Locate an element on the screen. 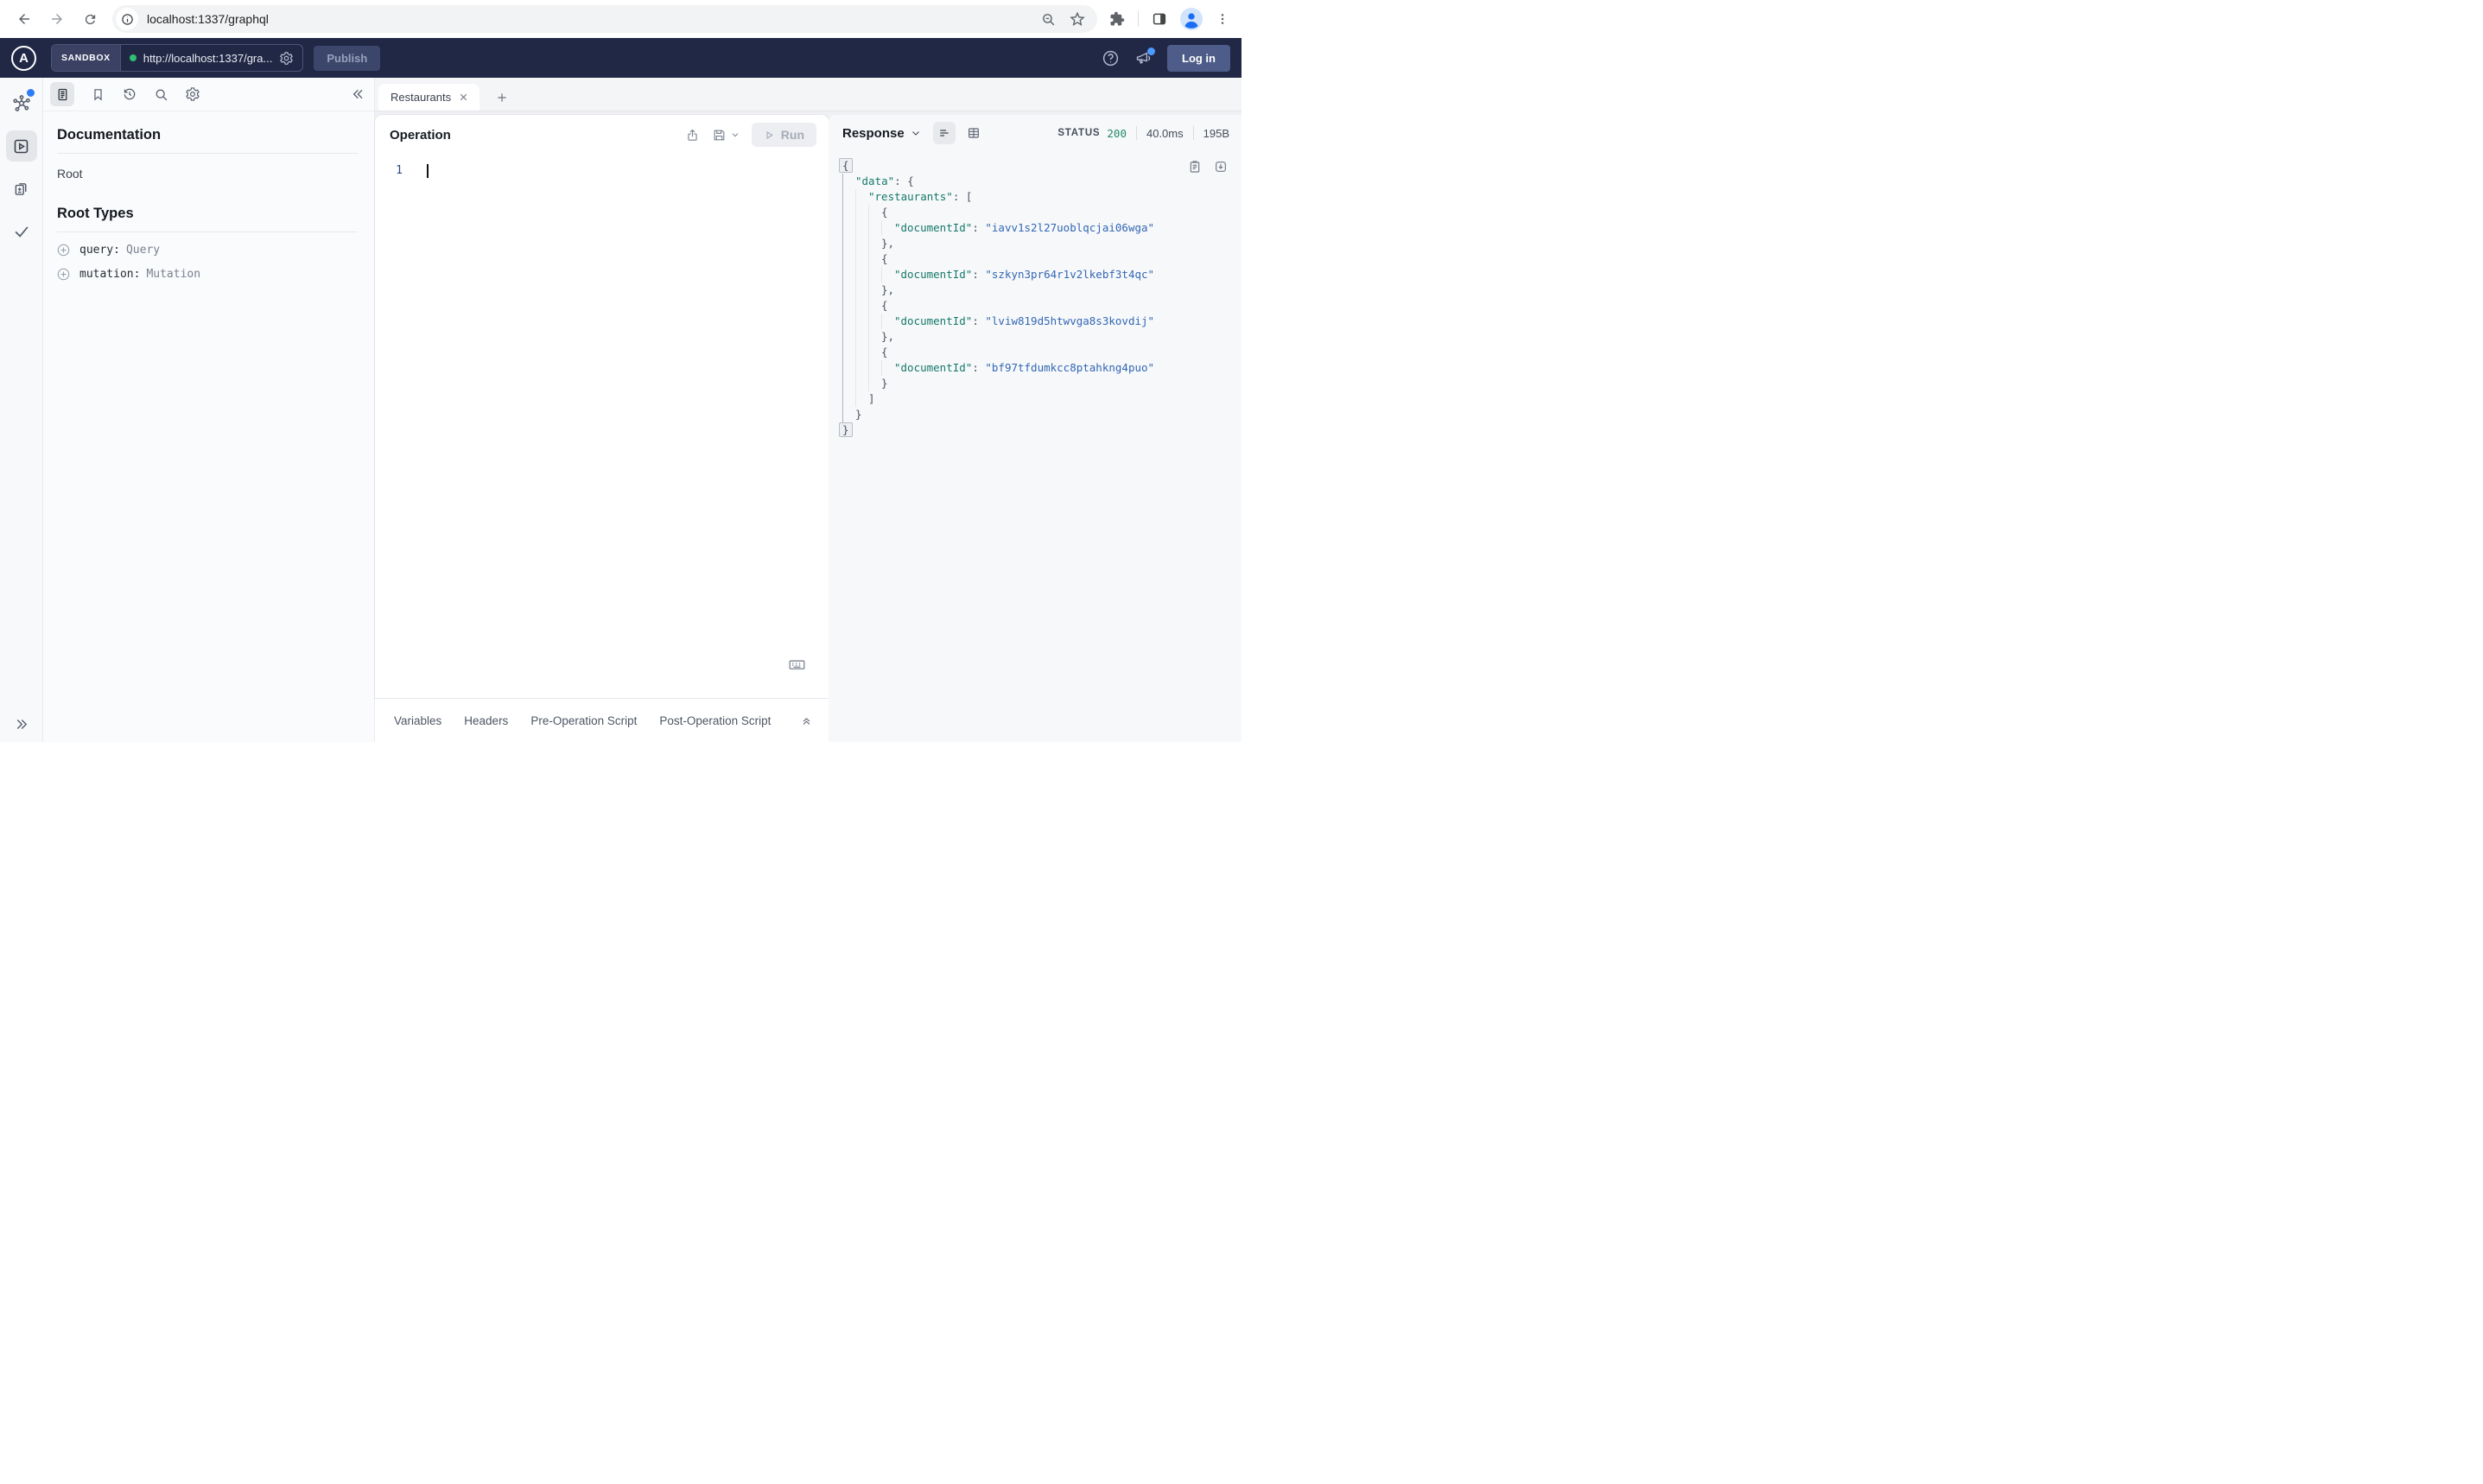 This screenshot has height=1484, width=2483. reload-icon is located at coordinates (90, 19).